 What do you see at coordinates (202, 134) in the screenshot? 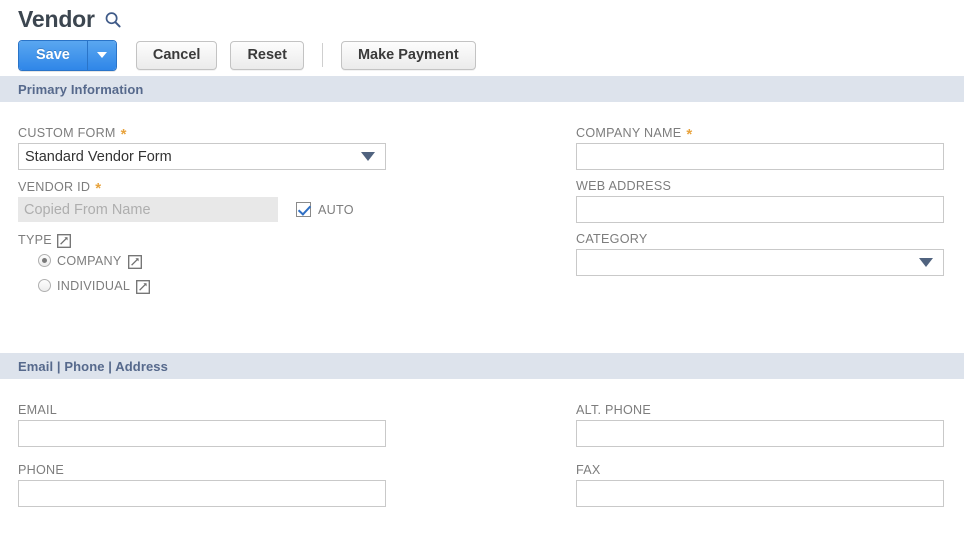
I see `field-label-custom-form: CUSTOM FORM *` at bounding box center [202, 134].